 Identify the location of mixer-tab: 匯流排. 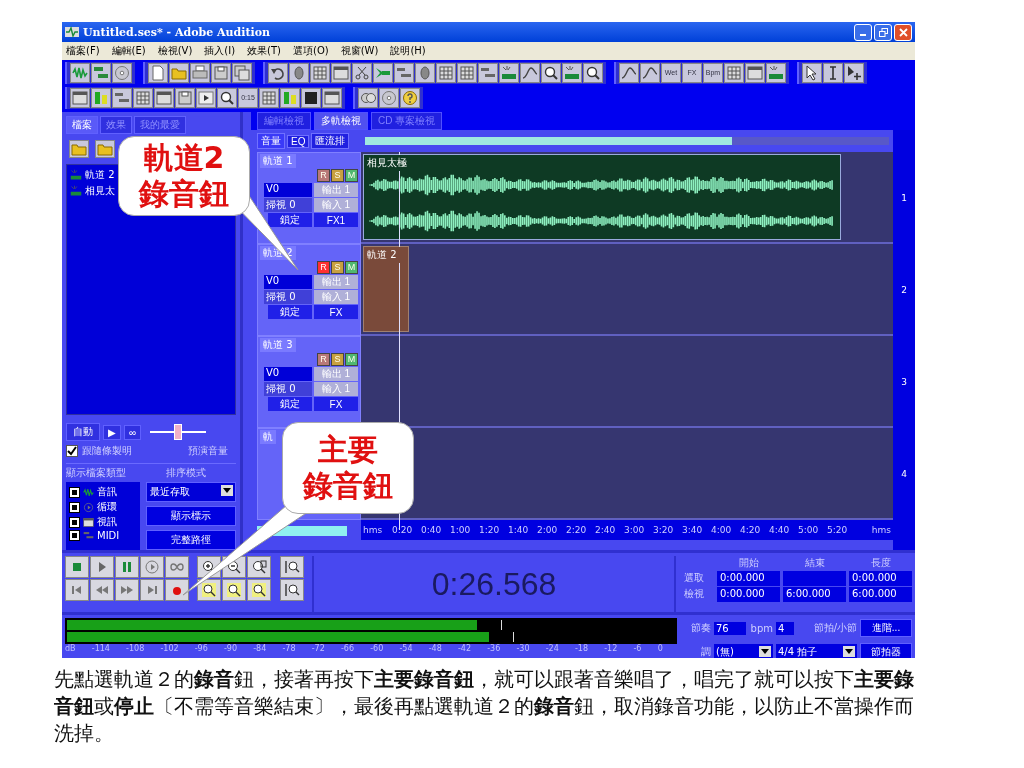
(330, 141).